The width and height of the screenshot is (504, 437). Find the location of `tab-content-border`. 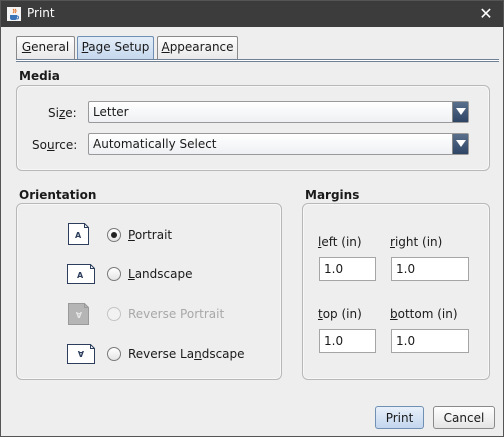

tab-content-border is located at coordinates (257, 60).